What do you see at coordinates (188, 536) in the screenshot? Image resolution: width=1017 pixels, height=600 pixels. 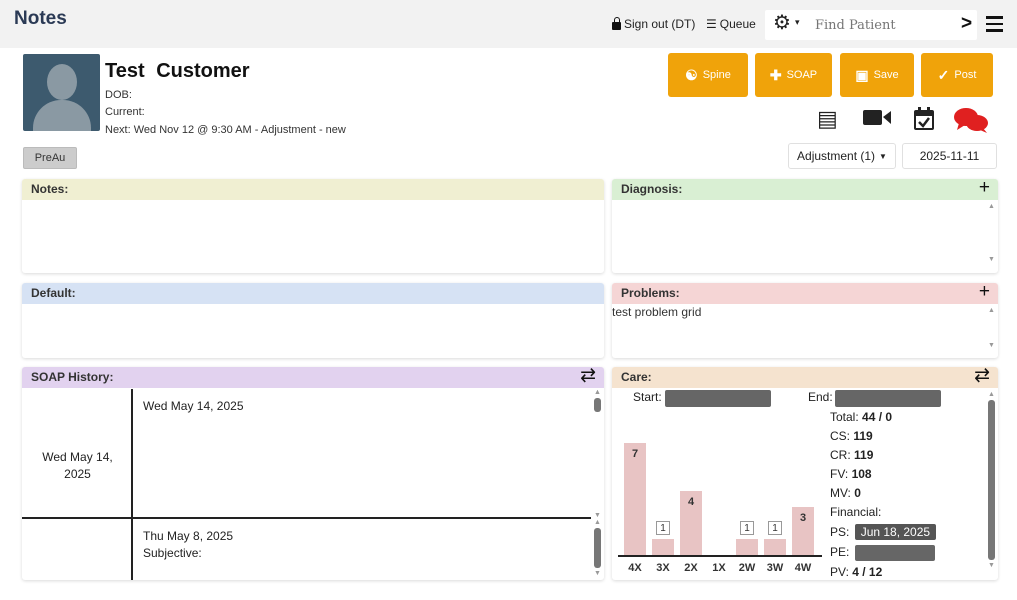 I see `history-entry-date: Thu May 8, 2025` at bounding box center [188, 536].